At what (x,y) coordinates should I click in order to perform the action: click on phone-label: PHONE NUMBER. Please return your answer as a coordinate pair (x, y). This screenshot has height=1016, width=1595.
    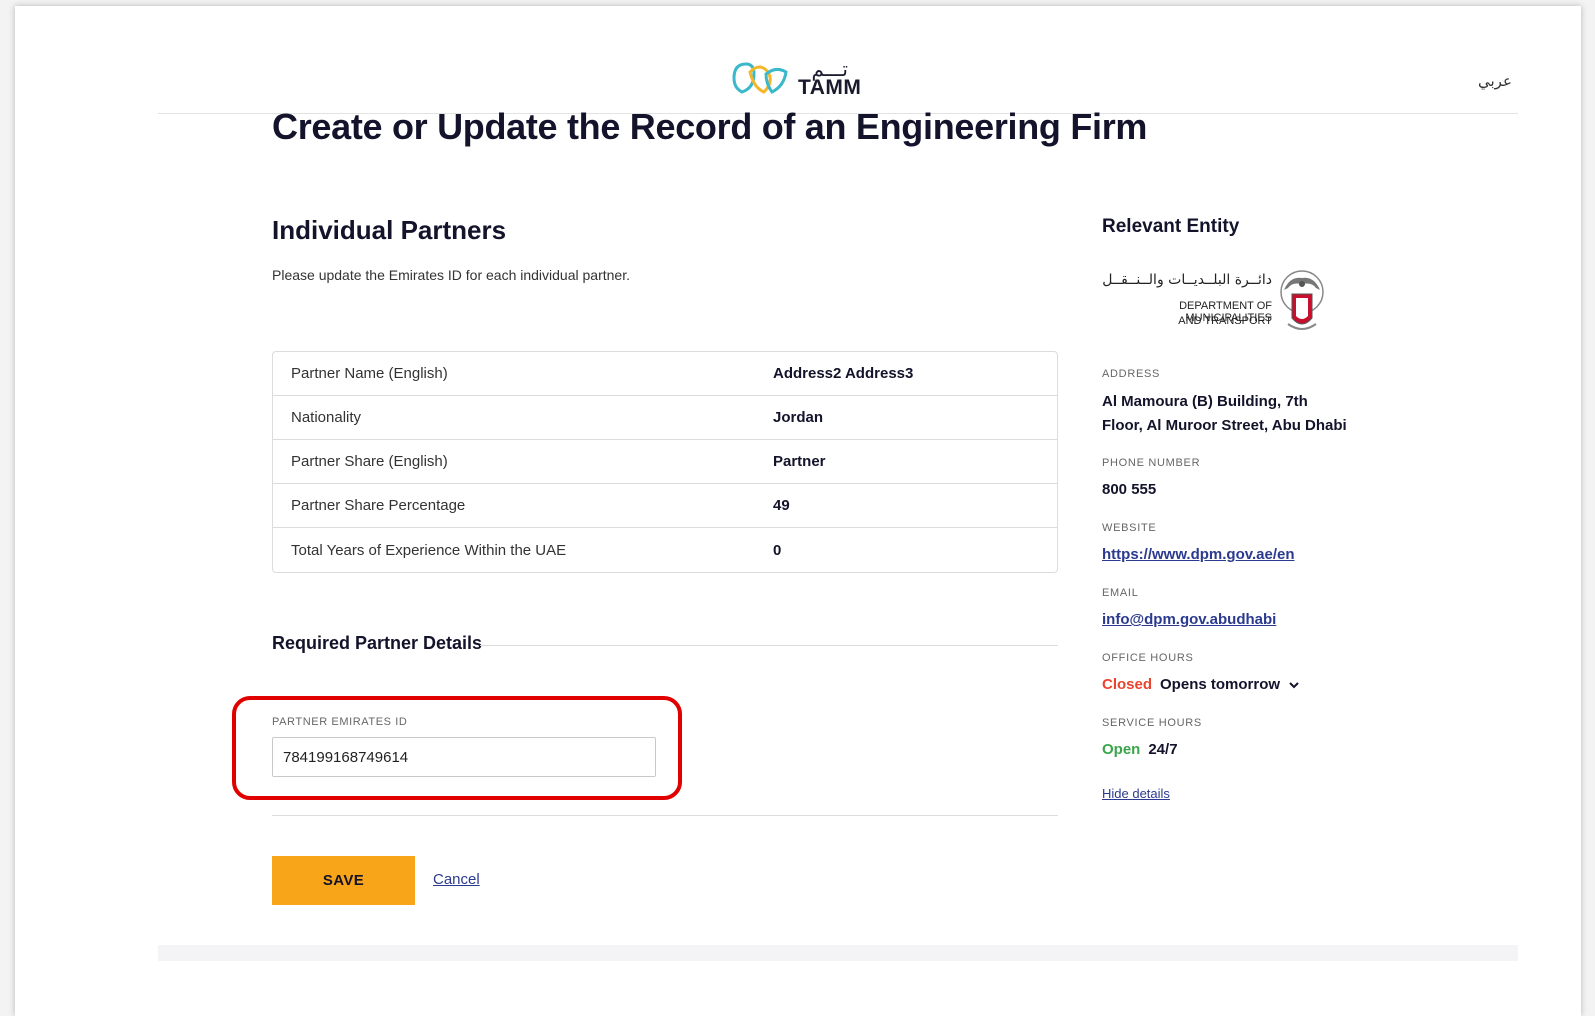
    Looking at the image, I should click on (1151, 463).